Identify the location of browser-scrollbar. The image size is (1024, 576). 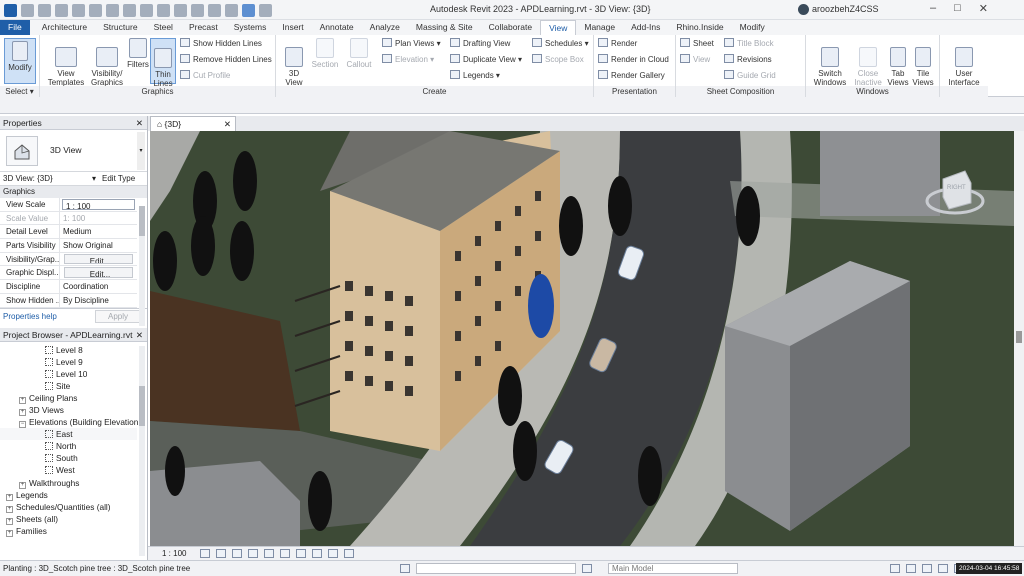
(142, 451).